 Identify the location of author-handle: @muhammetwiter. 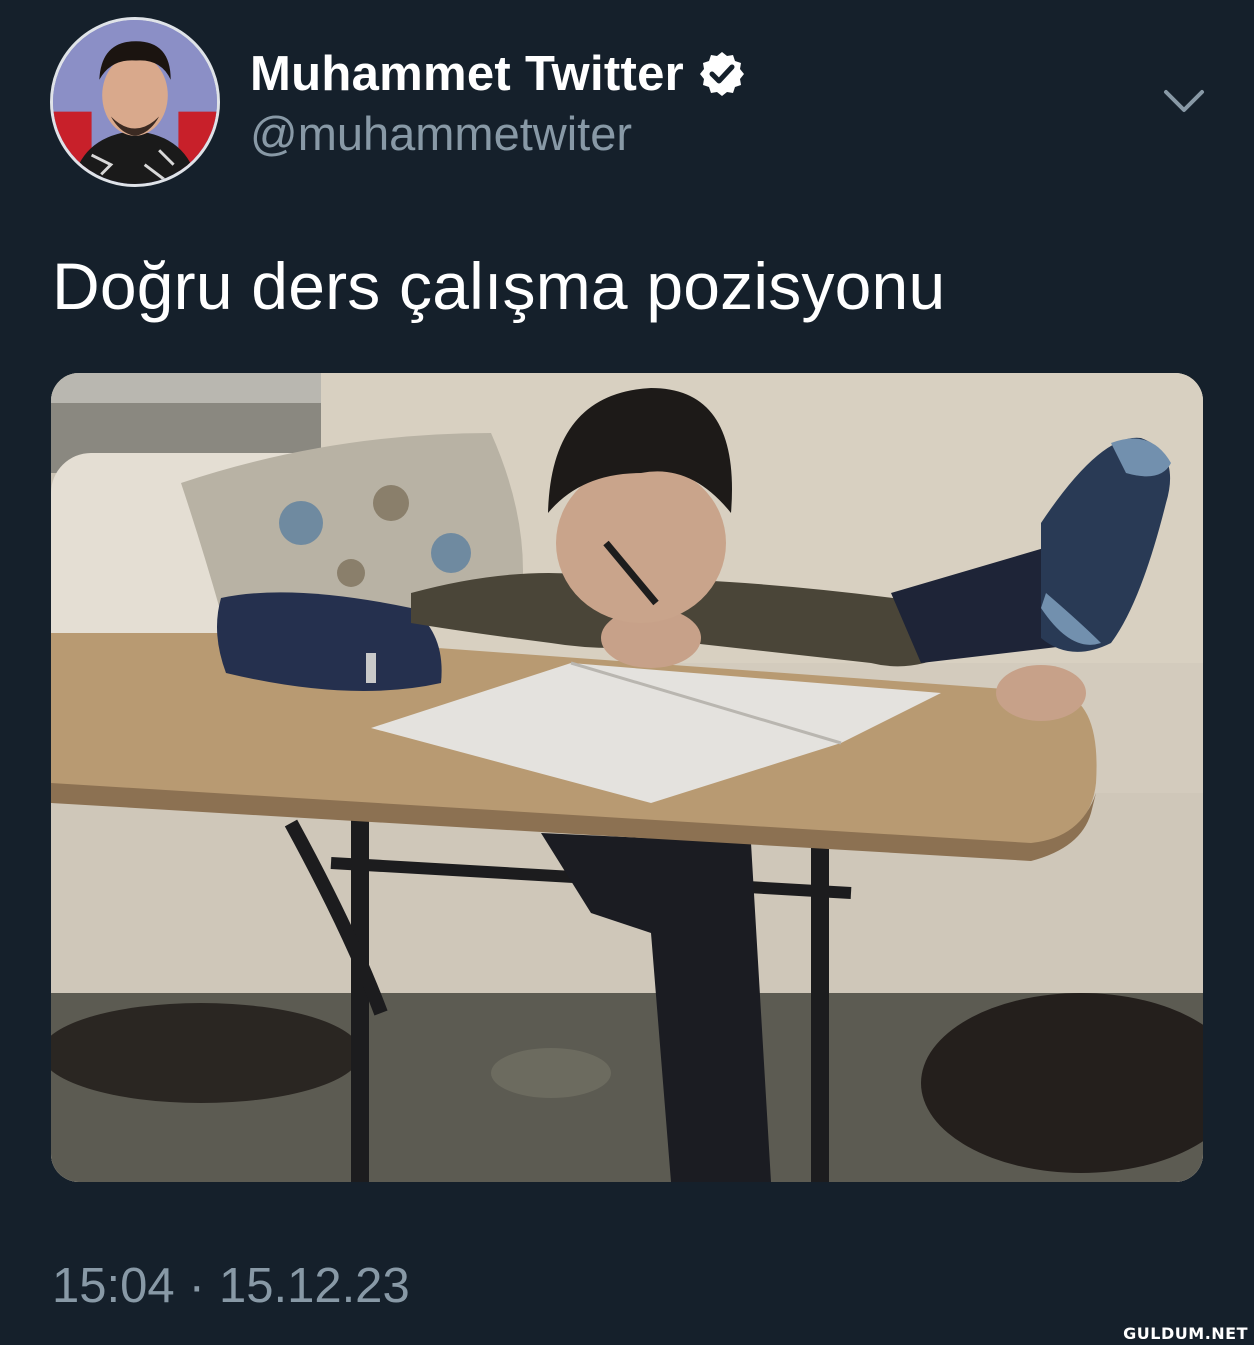
(441, 133).